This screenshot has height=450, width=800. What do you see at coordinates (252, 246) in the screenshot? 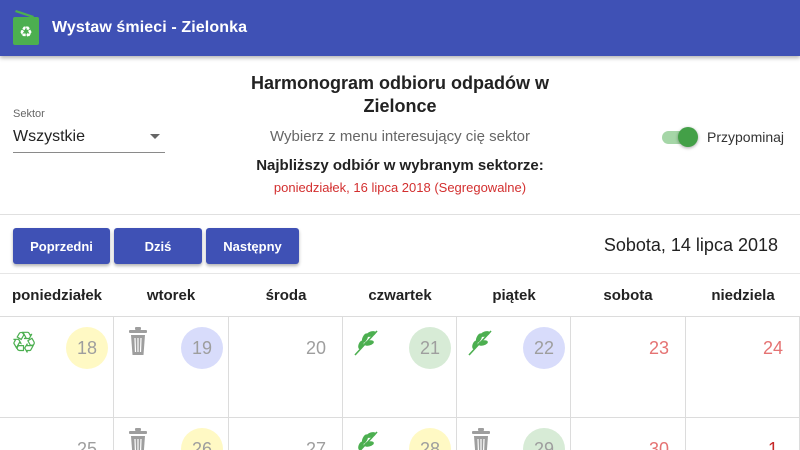
I see `next-button: Następny` at bounding box center [252, 246].